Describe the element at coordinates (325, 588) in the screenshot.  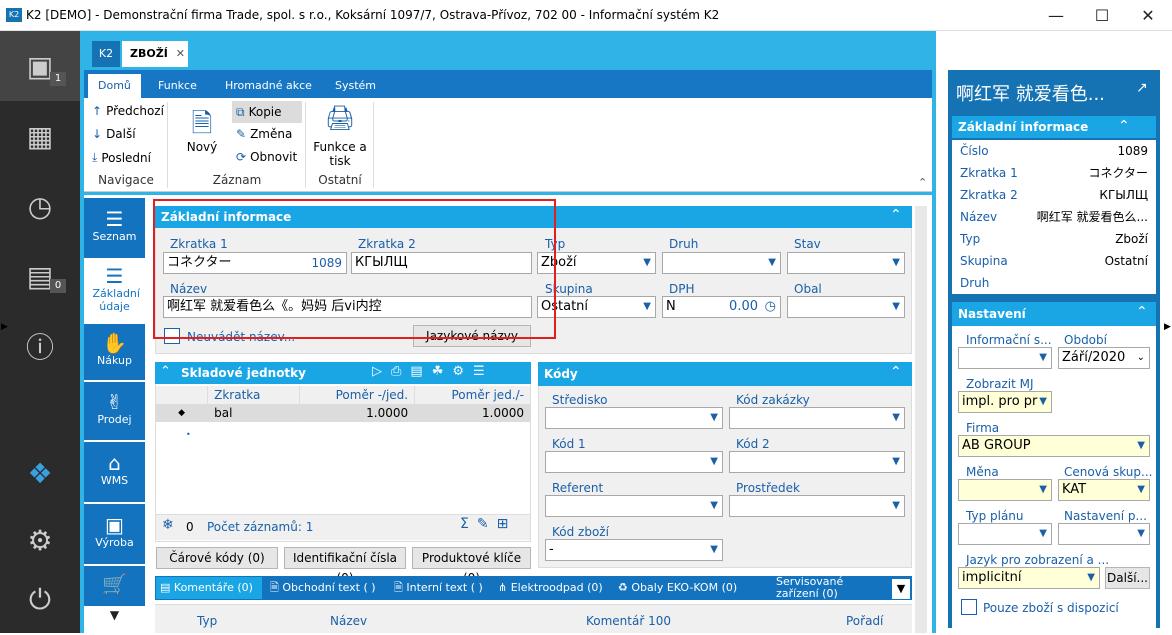
I see `tab-obchodni-text: 🗎 Obchodní text ( )` at that location.